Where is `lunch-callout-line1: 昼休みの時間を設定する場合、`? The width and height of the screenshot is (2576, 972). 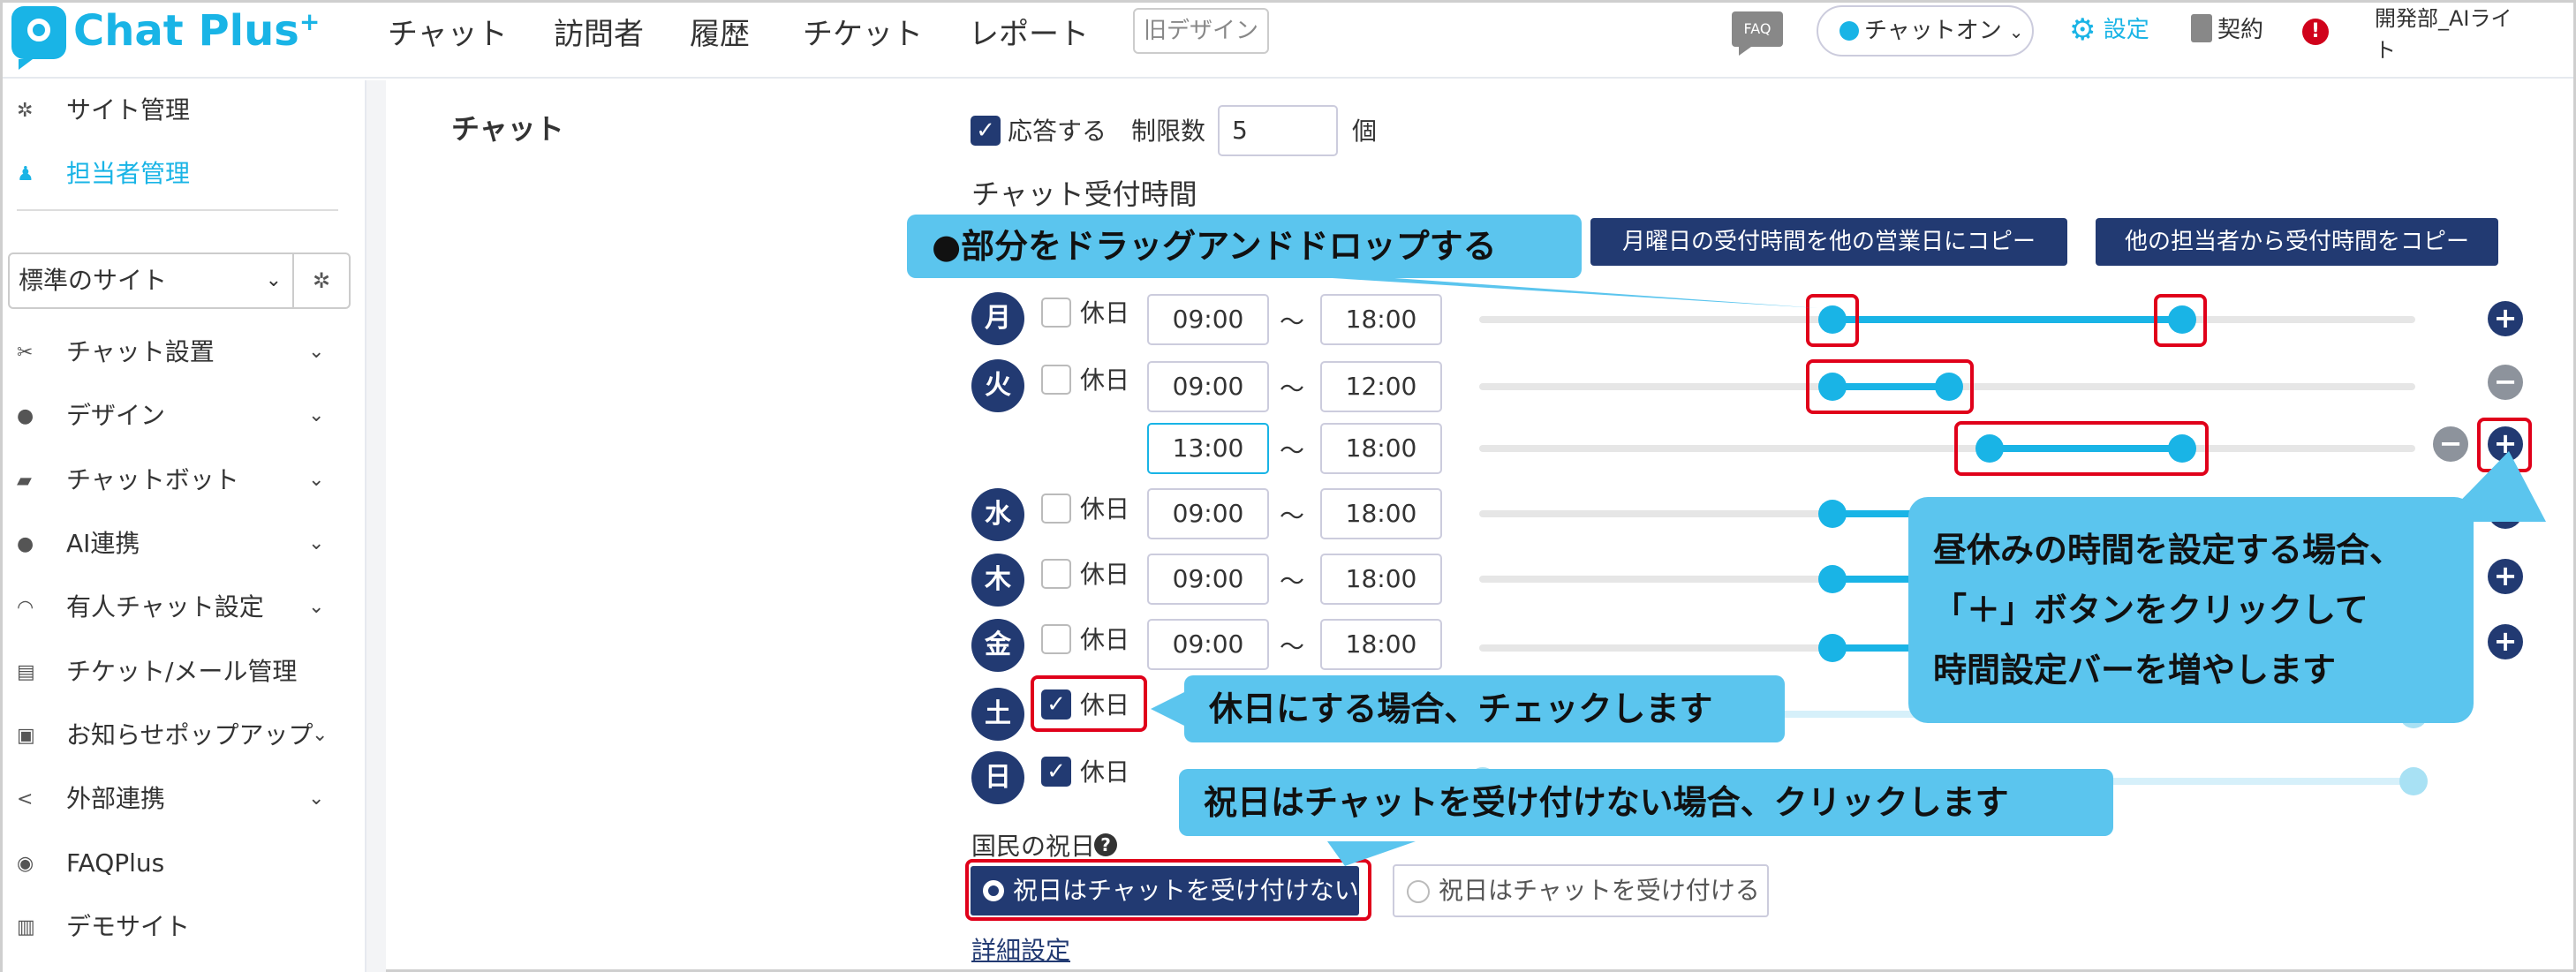
lunch-callout-line1: 昼休みの時間を設定する場合、 is located at coordinates (2169, 550).